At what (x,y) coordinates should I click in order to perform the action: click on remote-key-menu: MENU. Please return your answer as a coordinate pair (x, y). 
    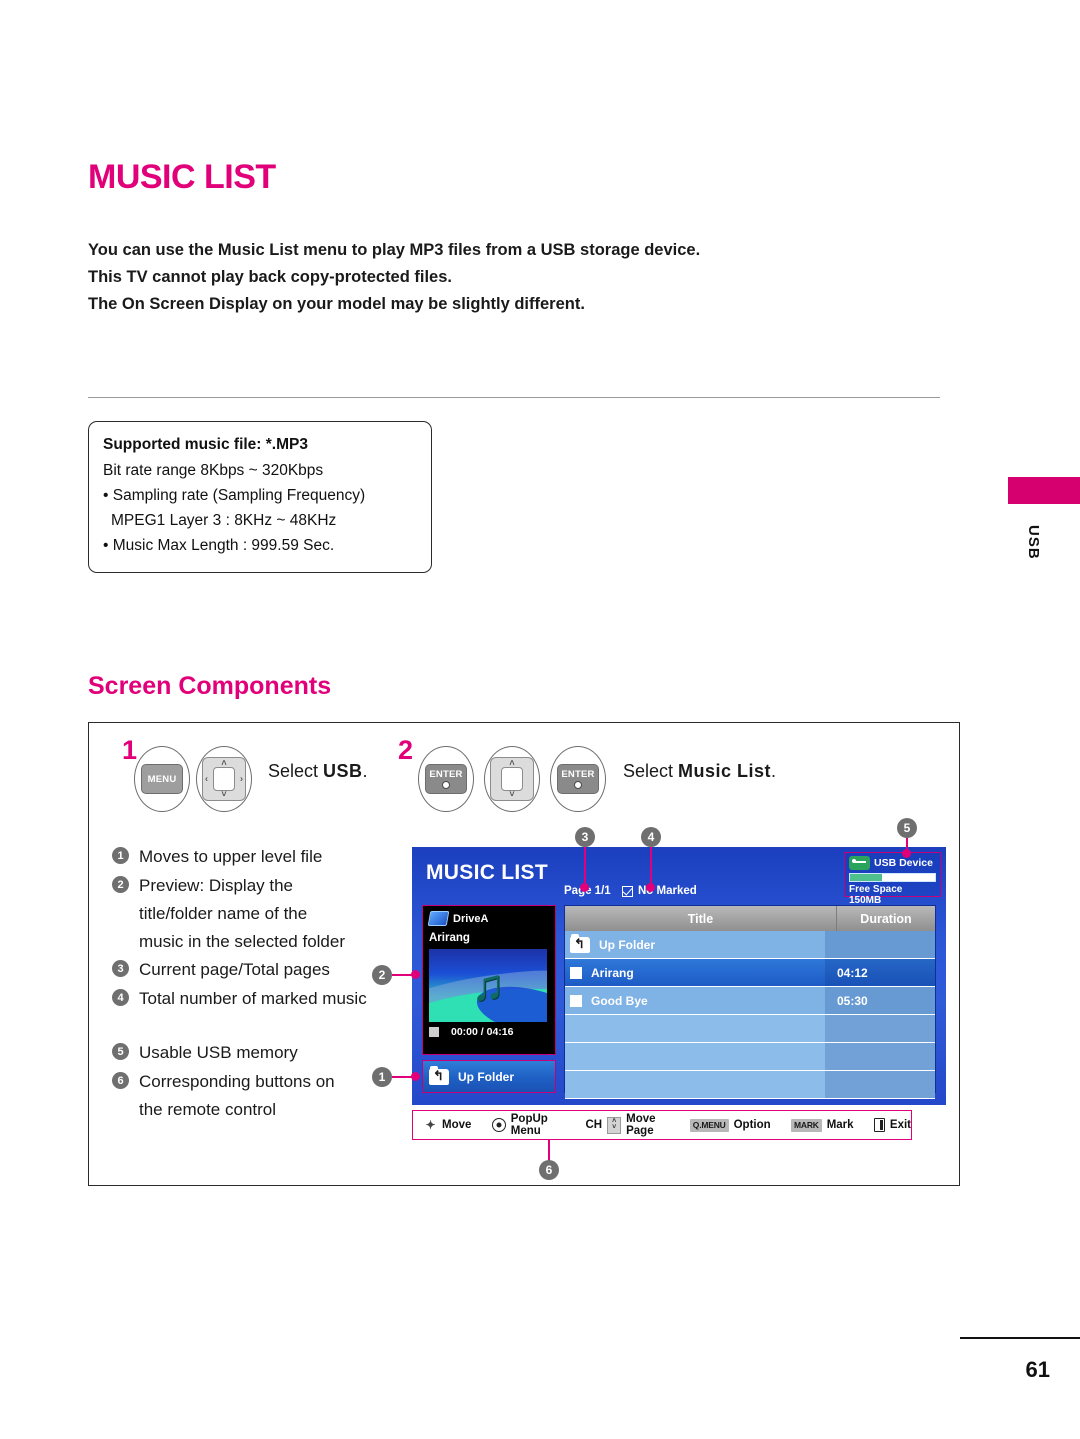
    Looking at the image, I should click on (162, 779).